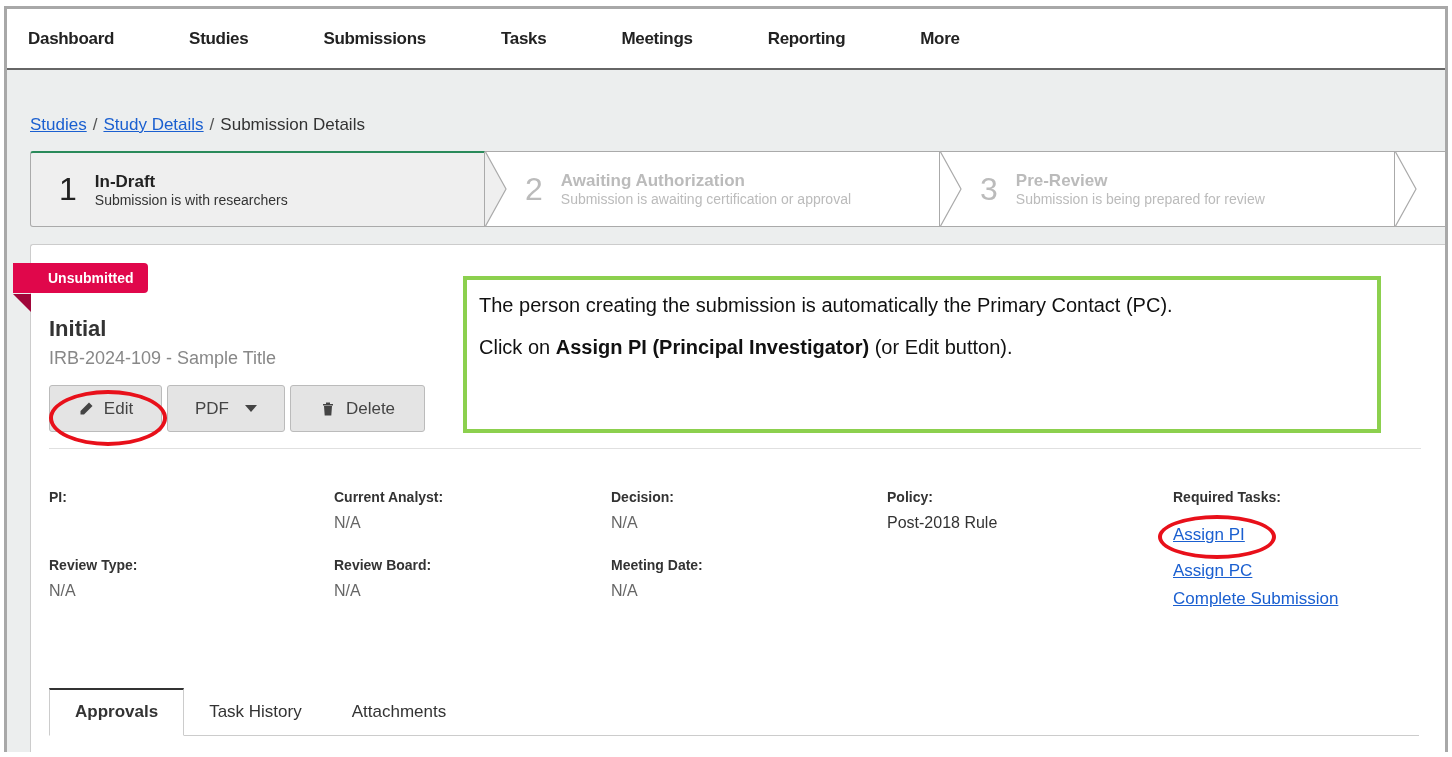  I want to click on field-label: Meeting Date:, so click(657, 565).